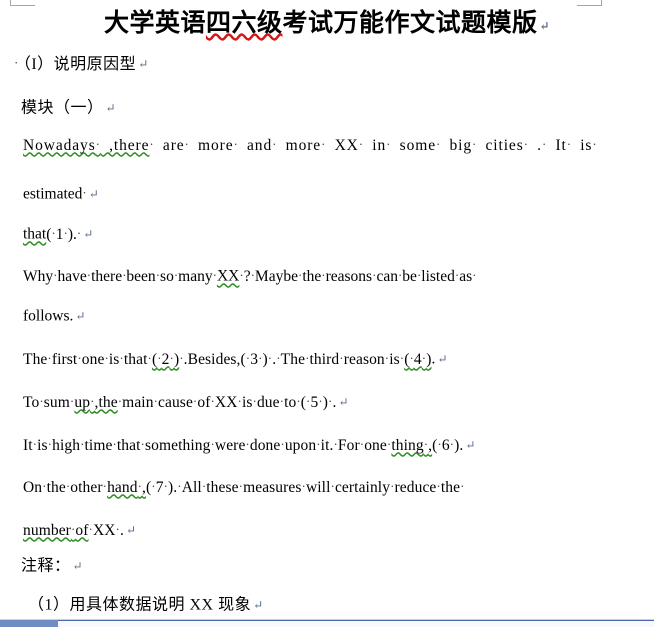 This screenshot has width=654, height=627. I want to click on title-part-misspelled: 四六级, so click(244, 23).